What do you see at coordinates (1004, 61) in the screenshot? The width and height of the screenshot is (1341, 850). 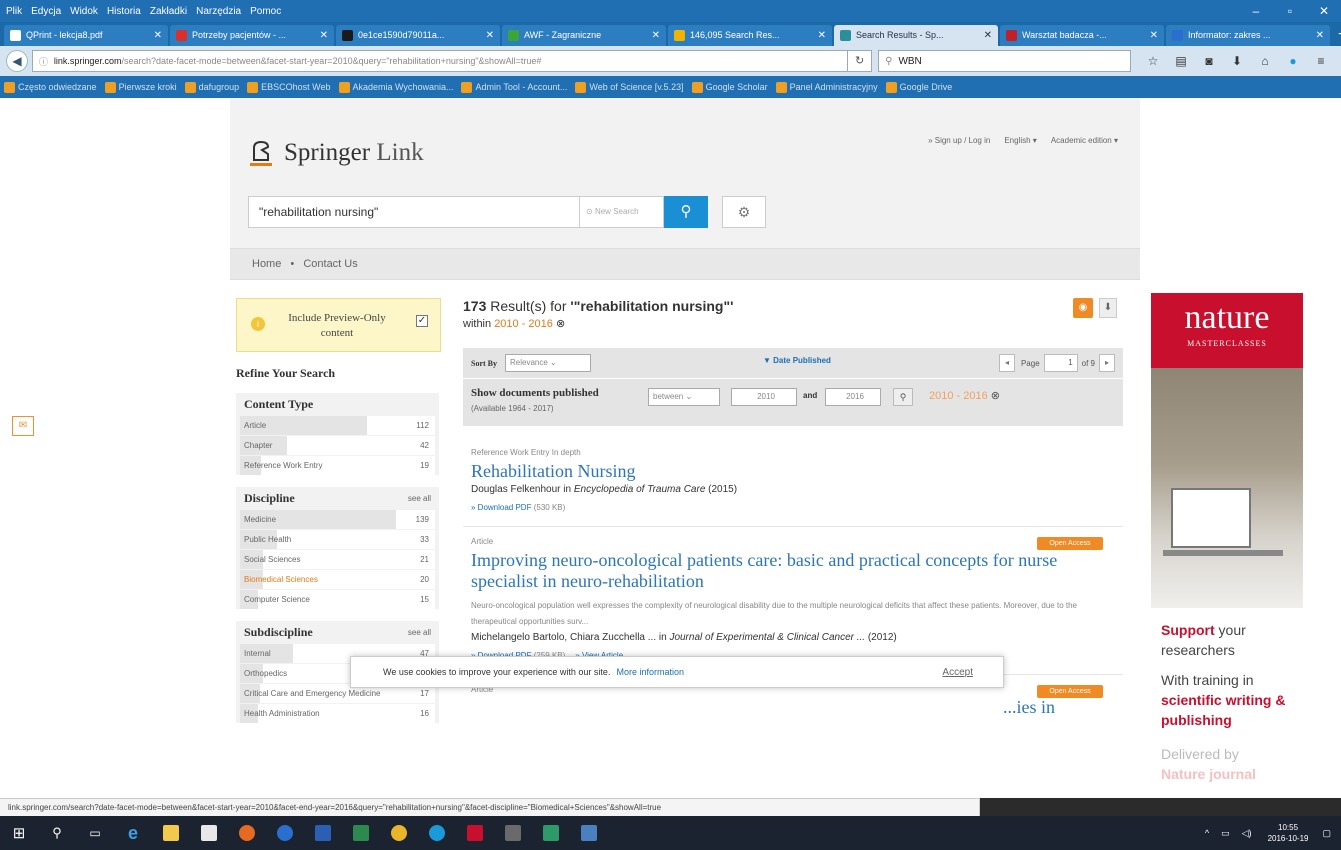 I see `search-box: ⚲ WBN` at bounding box center [1004, 61].